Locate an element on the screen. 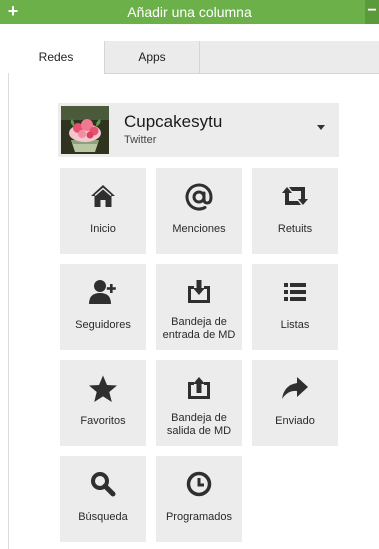 The height and width of the screenshot is (549, 379). account-selector: Cupcakesytu Twitter is located at coordinates (198, 130).